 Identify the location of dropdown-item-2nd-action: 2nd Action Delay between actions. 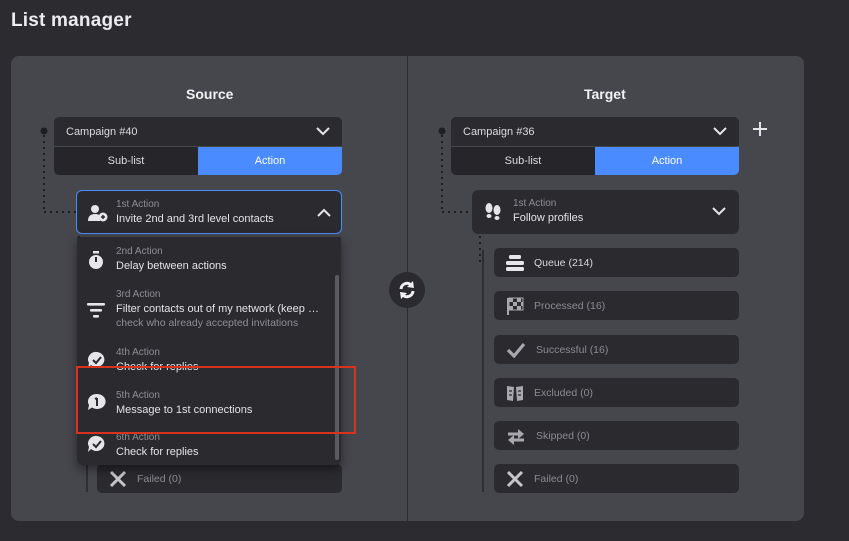
(205, 260).